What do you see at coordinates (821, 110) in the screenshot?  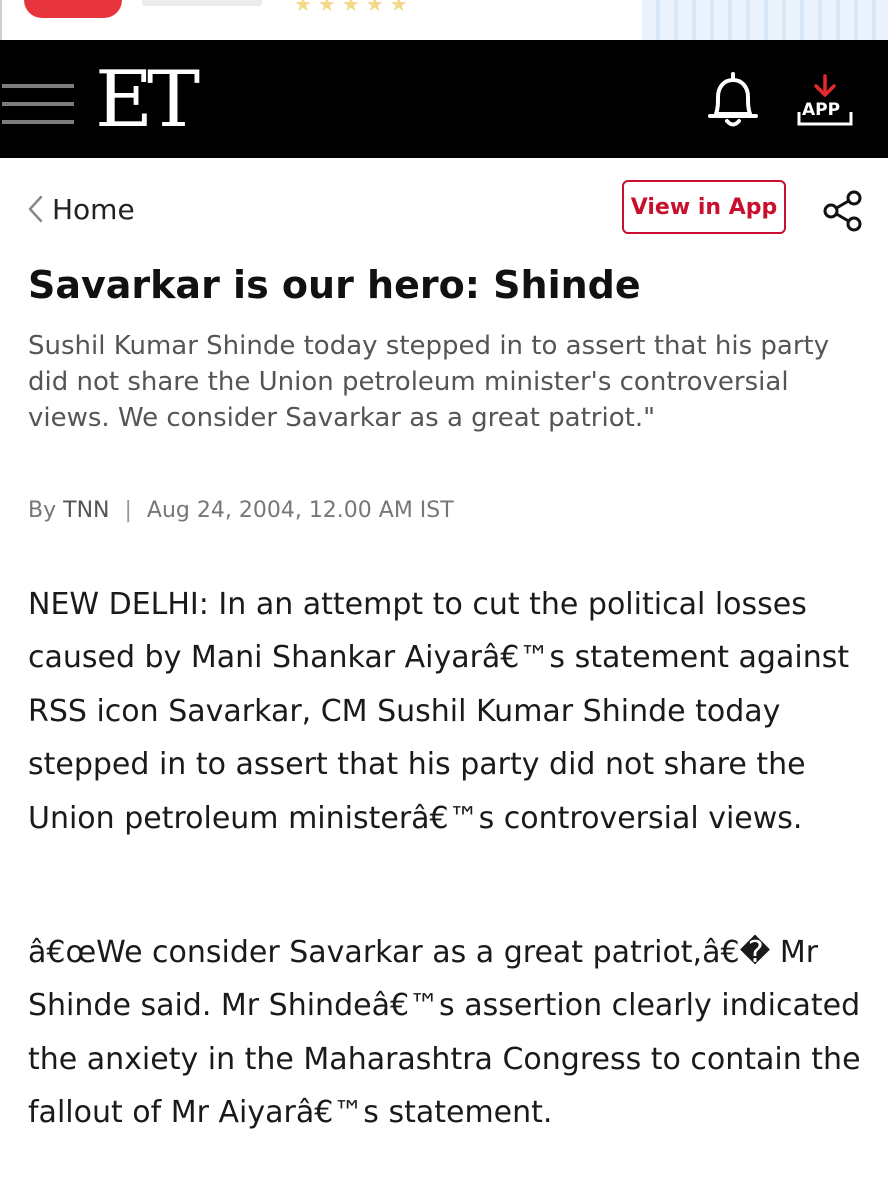 I see `app-label: APP` at bounding box center [821, 110].